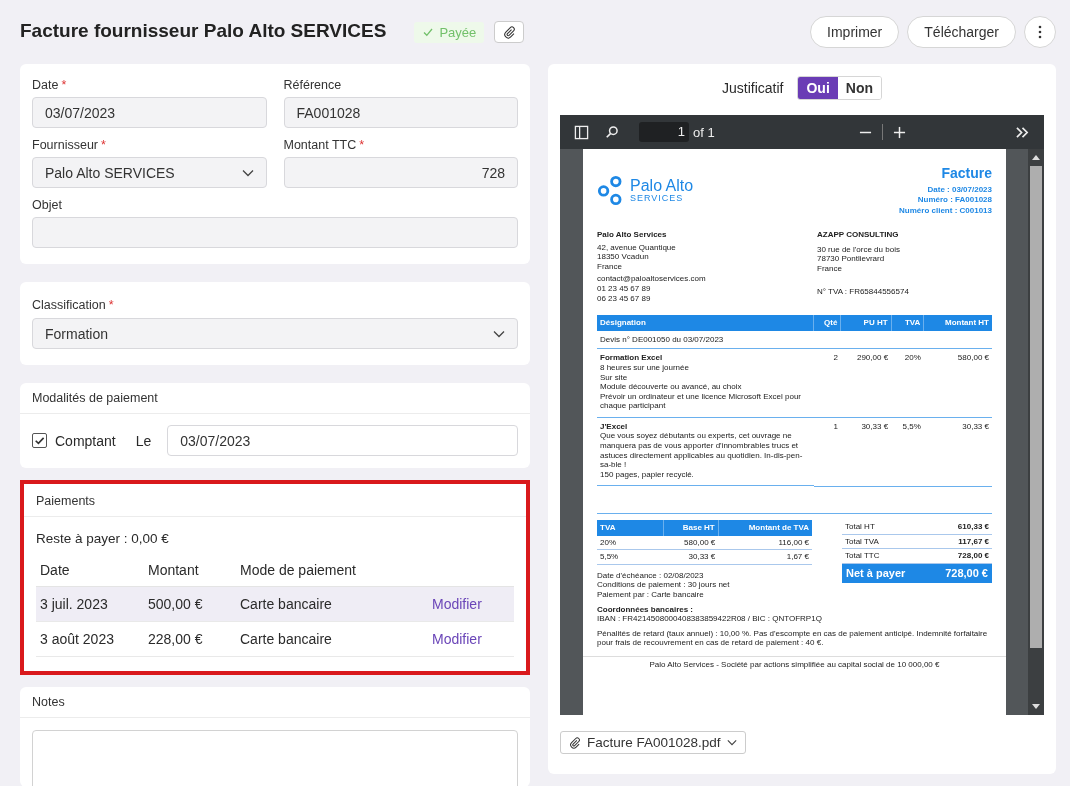 Image resolution: width=1070 pixels, height=786 pixels. Describe the element at coordinates (623, 257) in the screenshot. I see `address-line: 18350 Vcadun` at that location.